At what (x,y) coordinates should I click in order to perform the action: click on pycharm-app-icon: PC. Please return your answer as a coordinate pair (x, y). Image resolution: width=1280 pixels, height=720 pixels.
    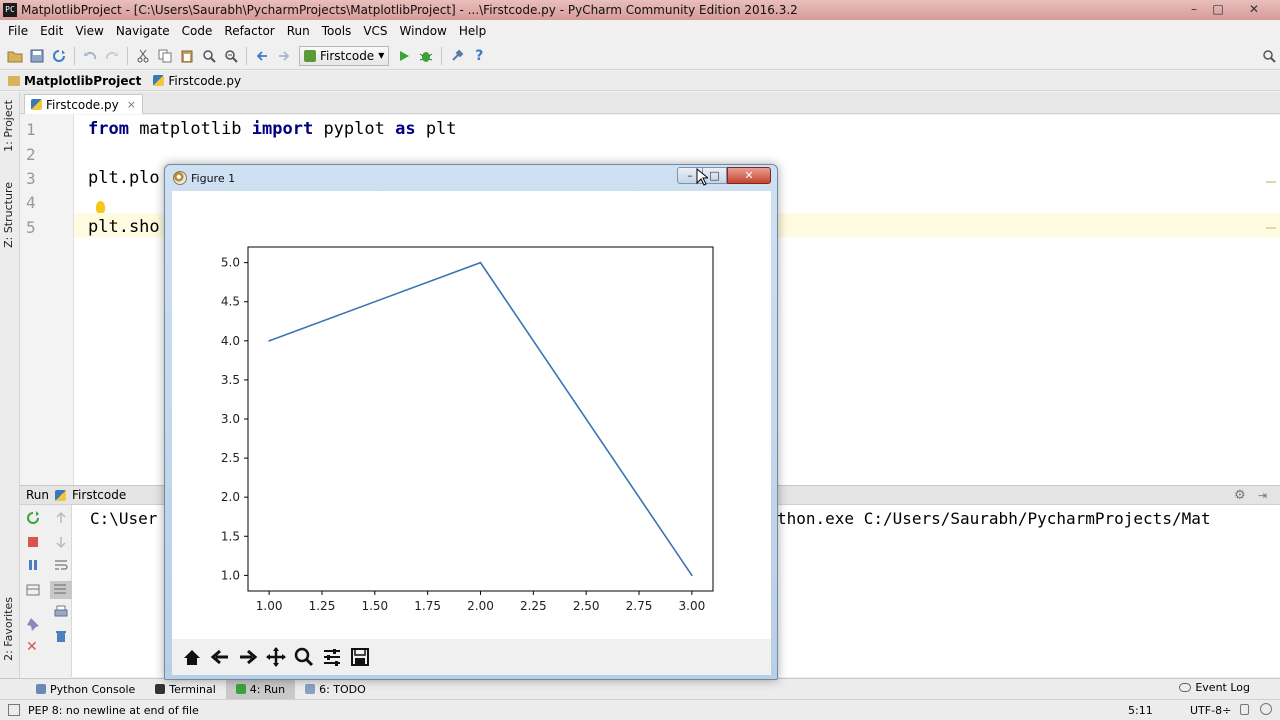
    Looking at the image, I should click on (10, 10).